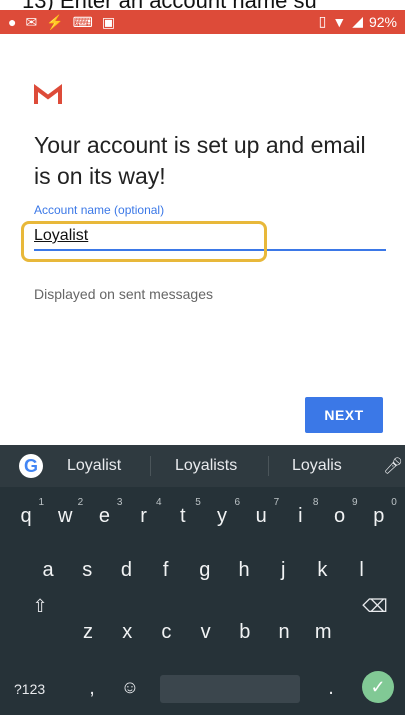  What do you see at coordinates (82, 22) in the screenshot?
I see `keyboard-icon: ⌨` at bounding box center [82, 22].